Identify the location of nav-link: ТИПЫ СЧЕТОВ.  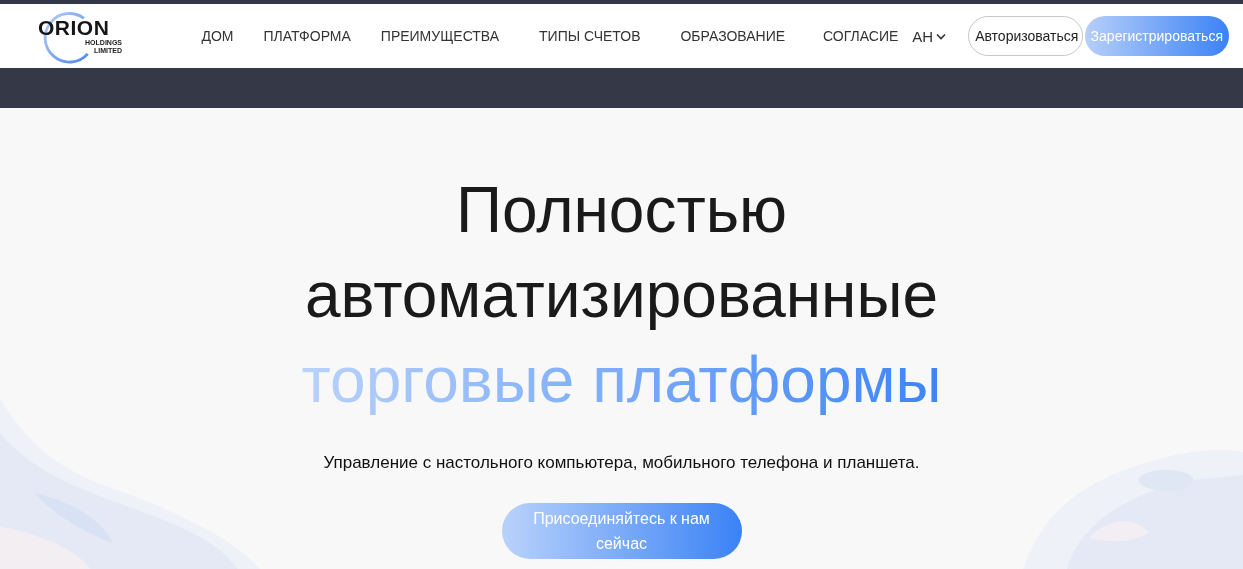
(590, 36).